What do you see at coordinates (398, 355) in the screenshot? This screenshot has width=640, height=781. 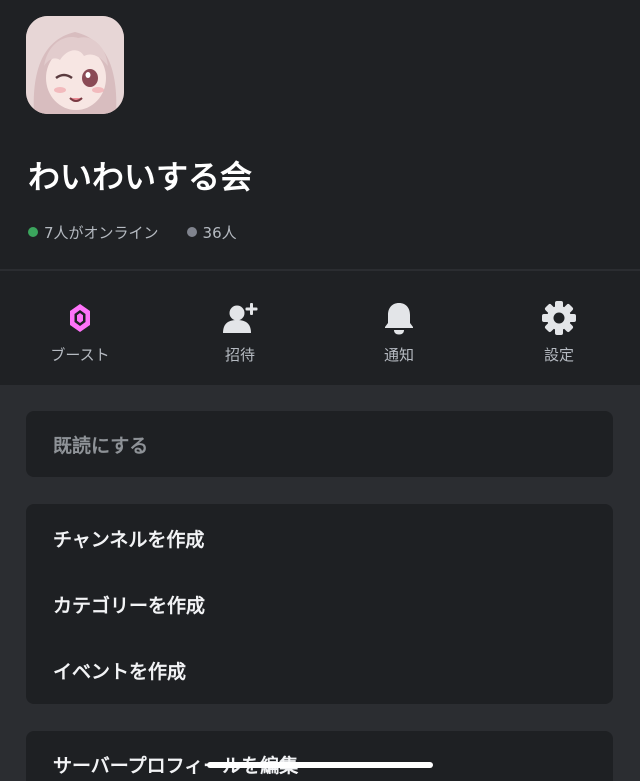 I see `notifications-label: 通知` at bounding box center [398, 355].